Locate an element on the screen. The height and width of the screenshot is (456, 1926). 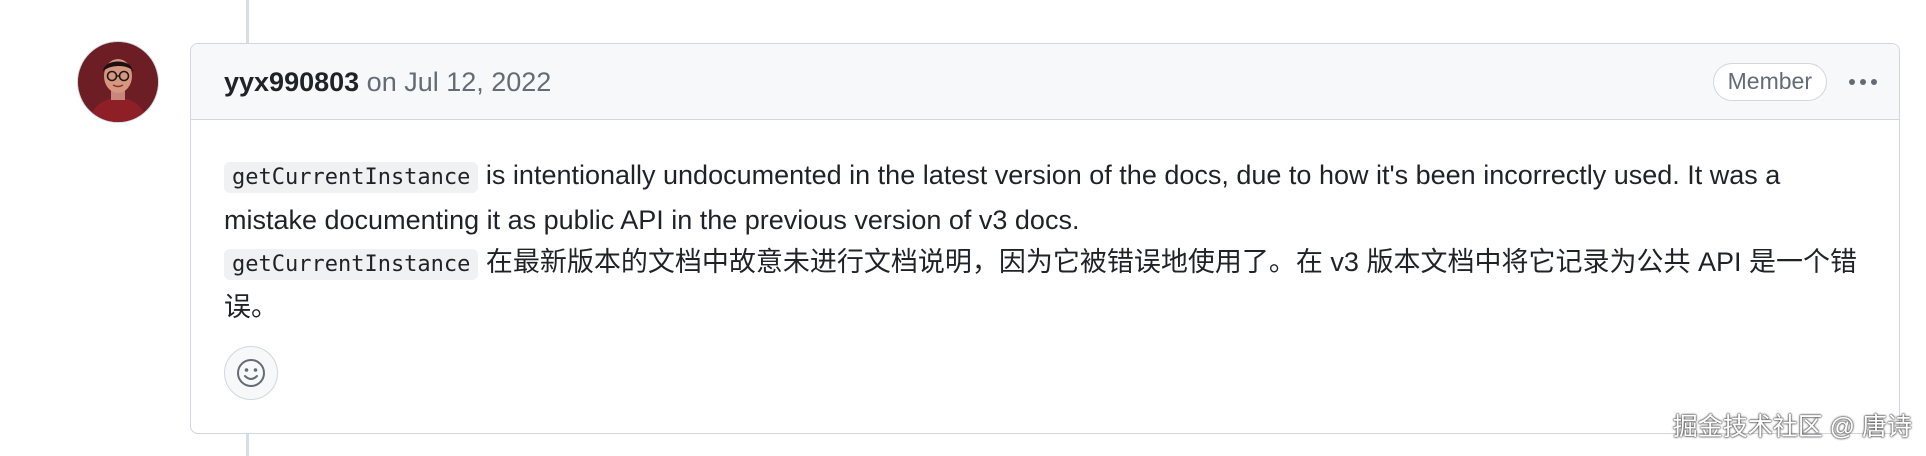
add-reaction-button is located at coordinates (251, 373).